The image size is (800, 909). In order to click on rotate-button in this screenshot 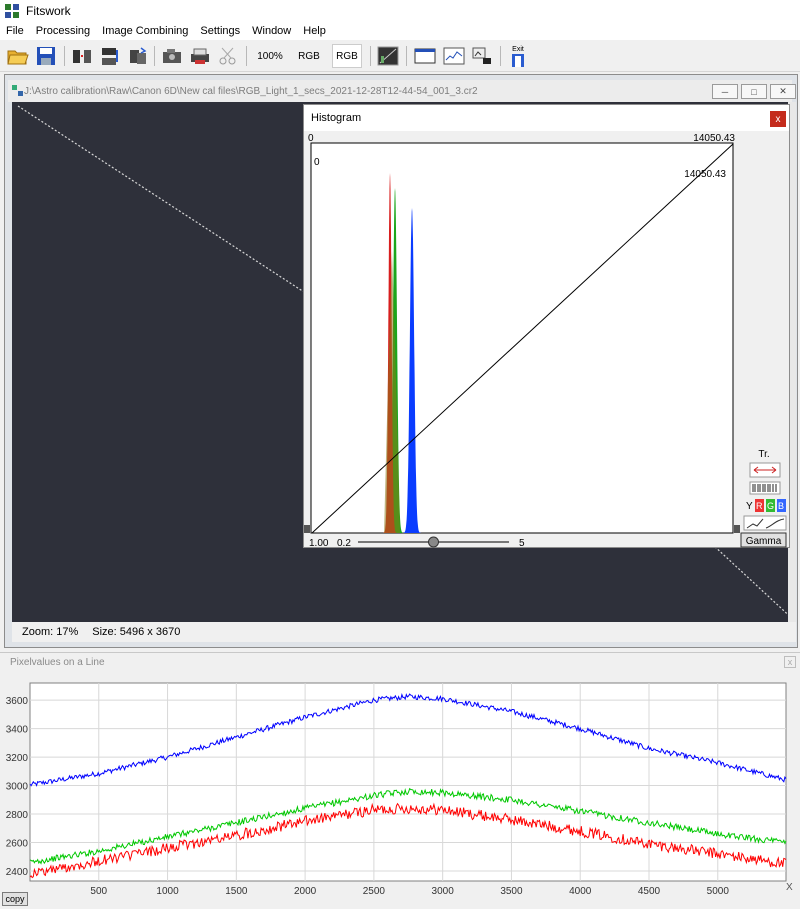, I will do `click(138, 56)`.